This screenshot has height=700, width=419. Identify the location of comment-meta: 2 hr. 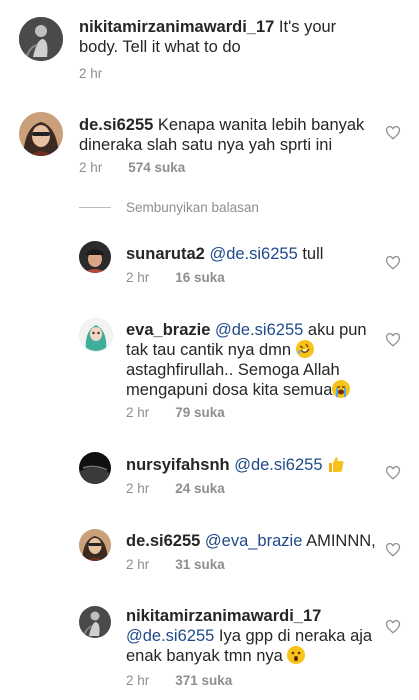
(90, 73).